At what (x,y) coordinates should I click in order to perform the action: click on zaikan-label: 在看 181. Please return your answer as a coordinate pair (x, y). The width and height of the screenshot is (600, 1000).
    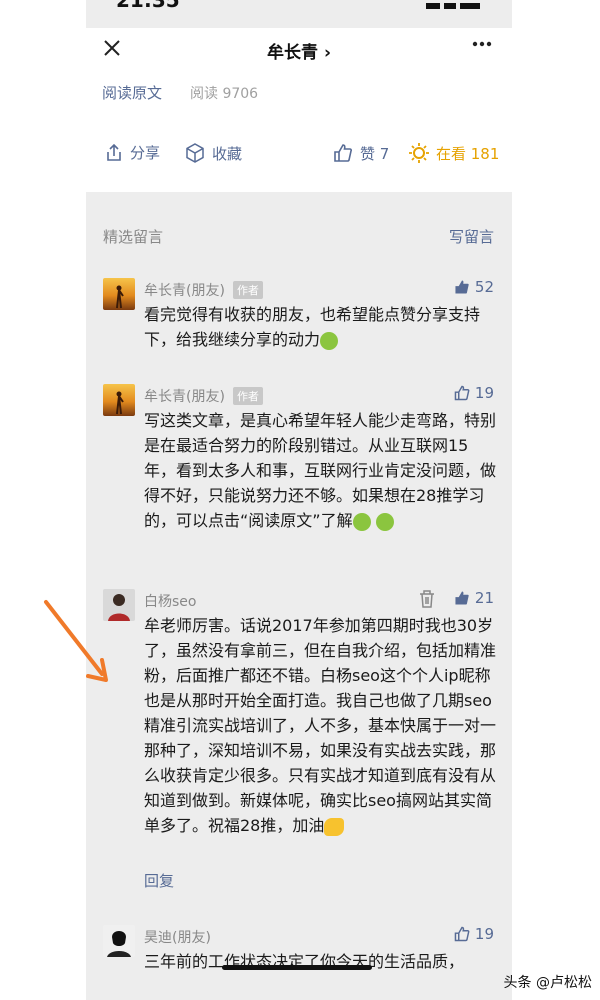
    Looking at the image, I should click on (468, 153).